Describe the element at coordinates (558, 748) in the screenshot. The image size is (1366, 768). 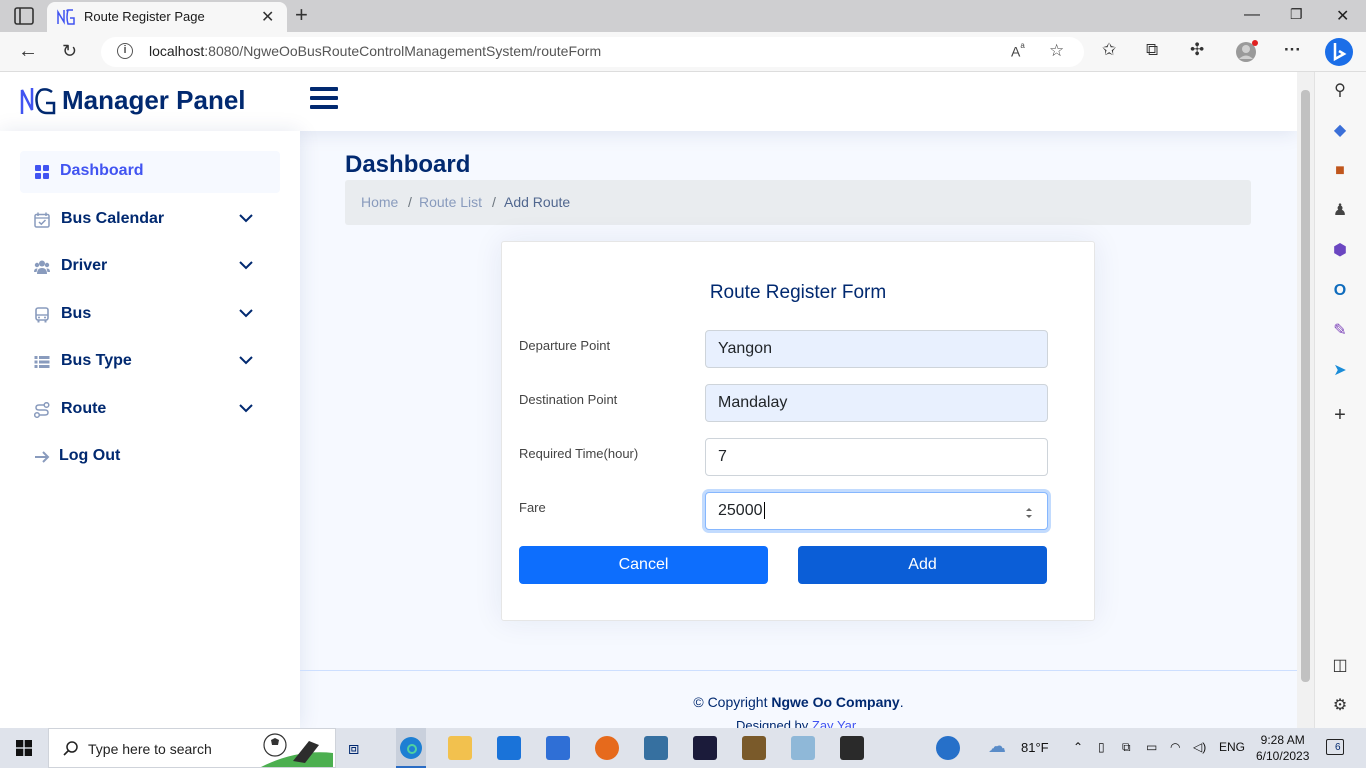
I see `store-icon` at that location.